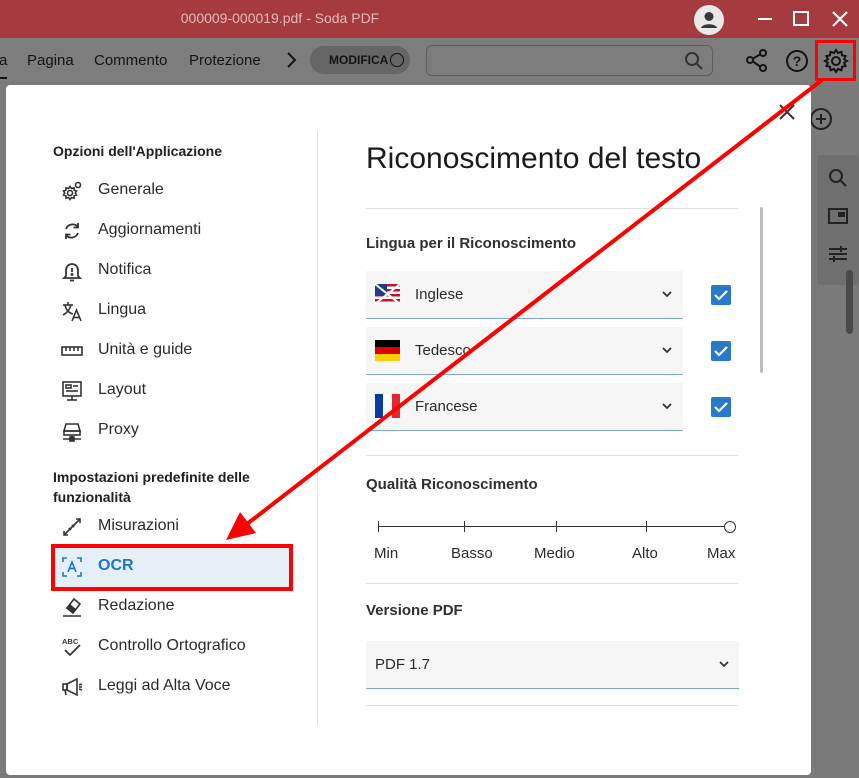 The image size is (859, 778). I want to click on layout-icon, so click(72, 391).